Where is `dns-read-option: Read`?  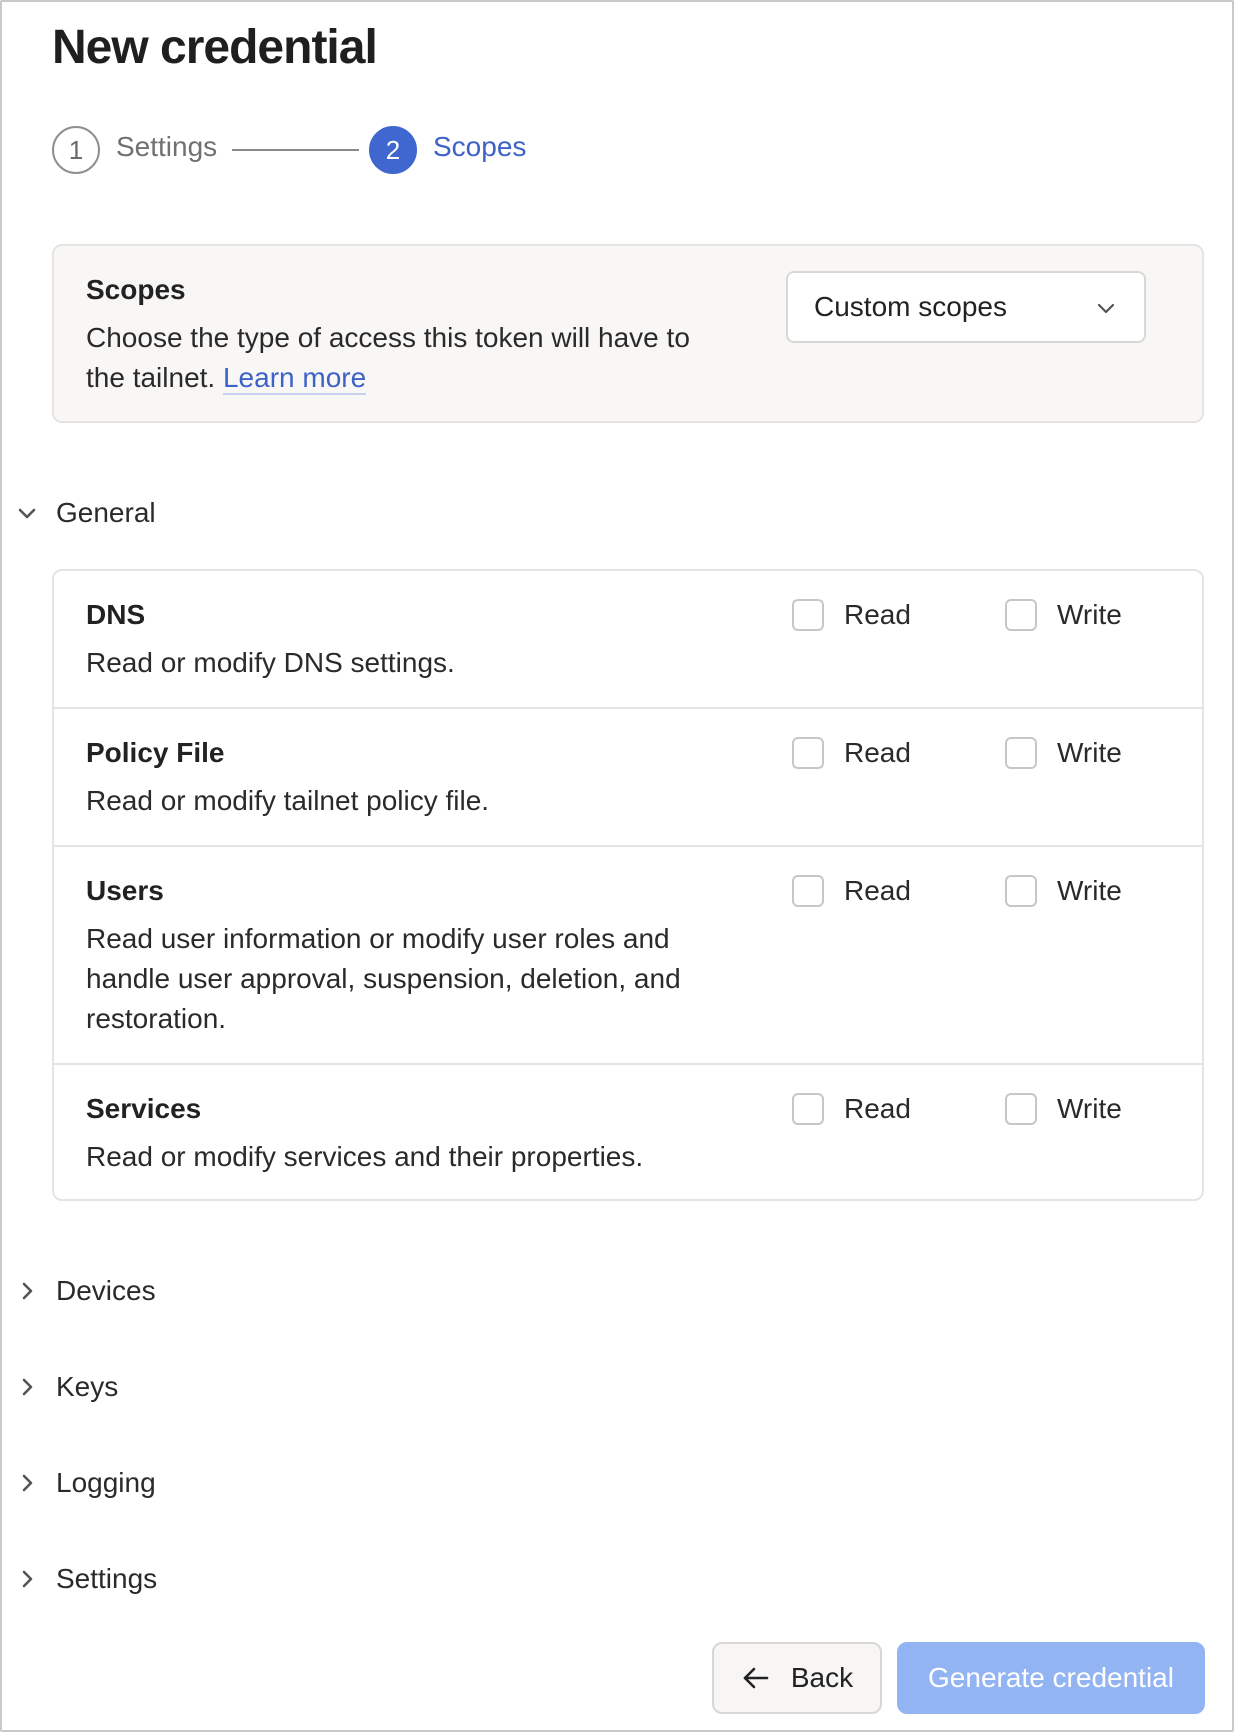
dns-read-option: Read is located at coordinates (851, 615).